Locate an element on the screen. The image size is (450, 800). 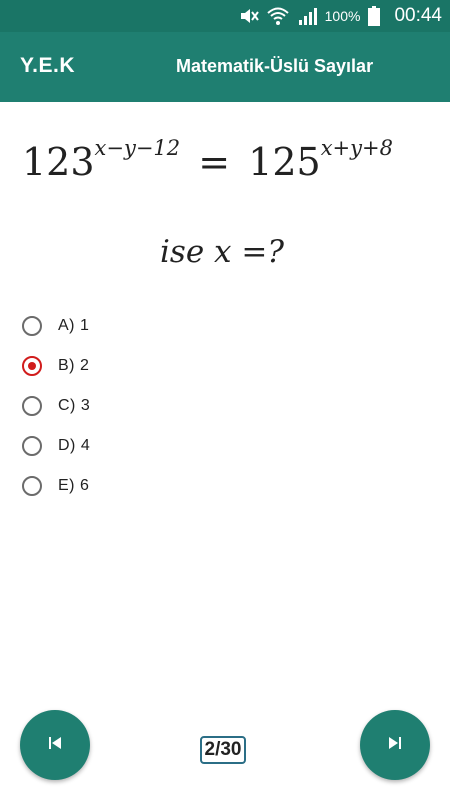
option-e: E) 6 is located at coordinates (56, 486).